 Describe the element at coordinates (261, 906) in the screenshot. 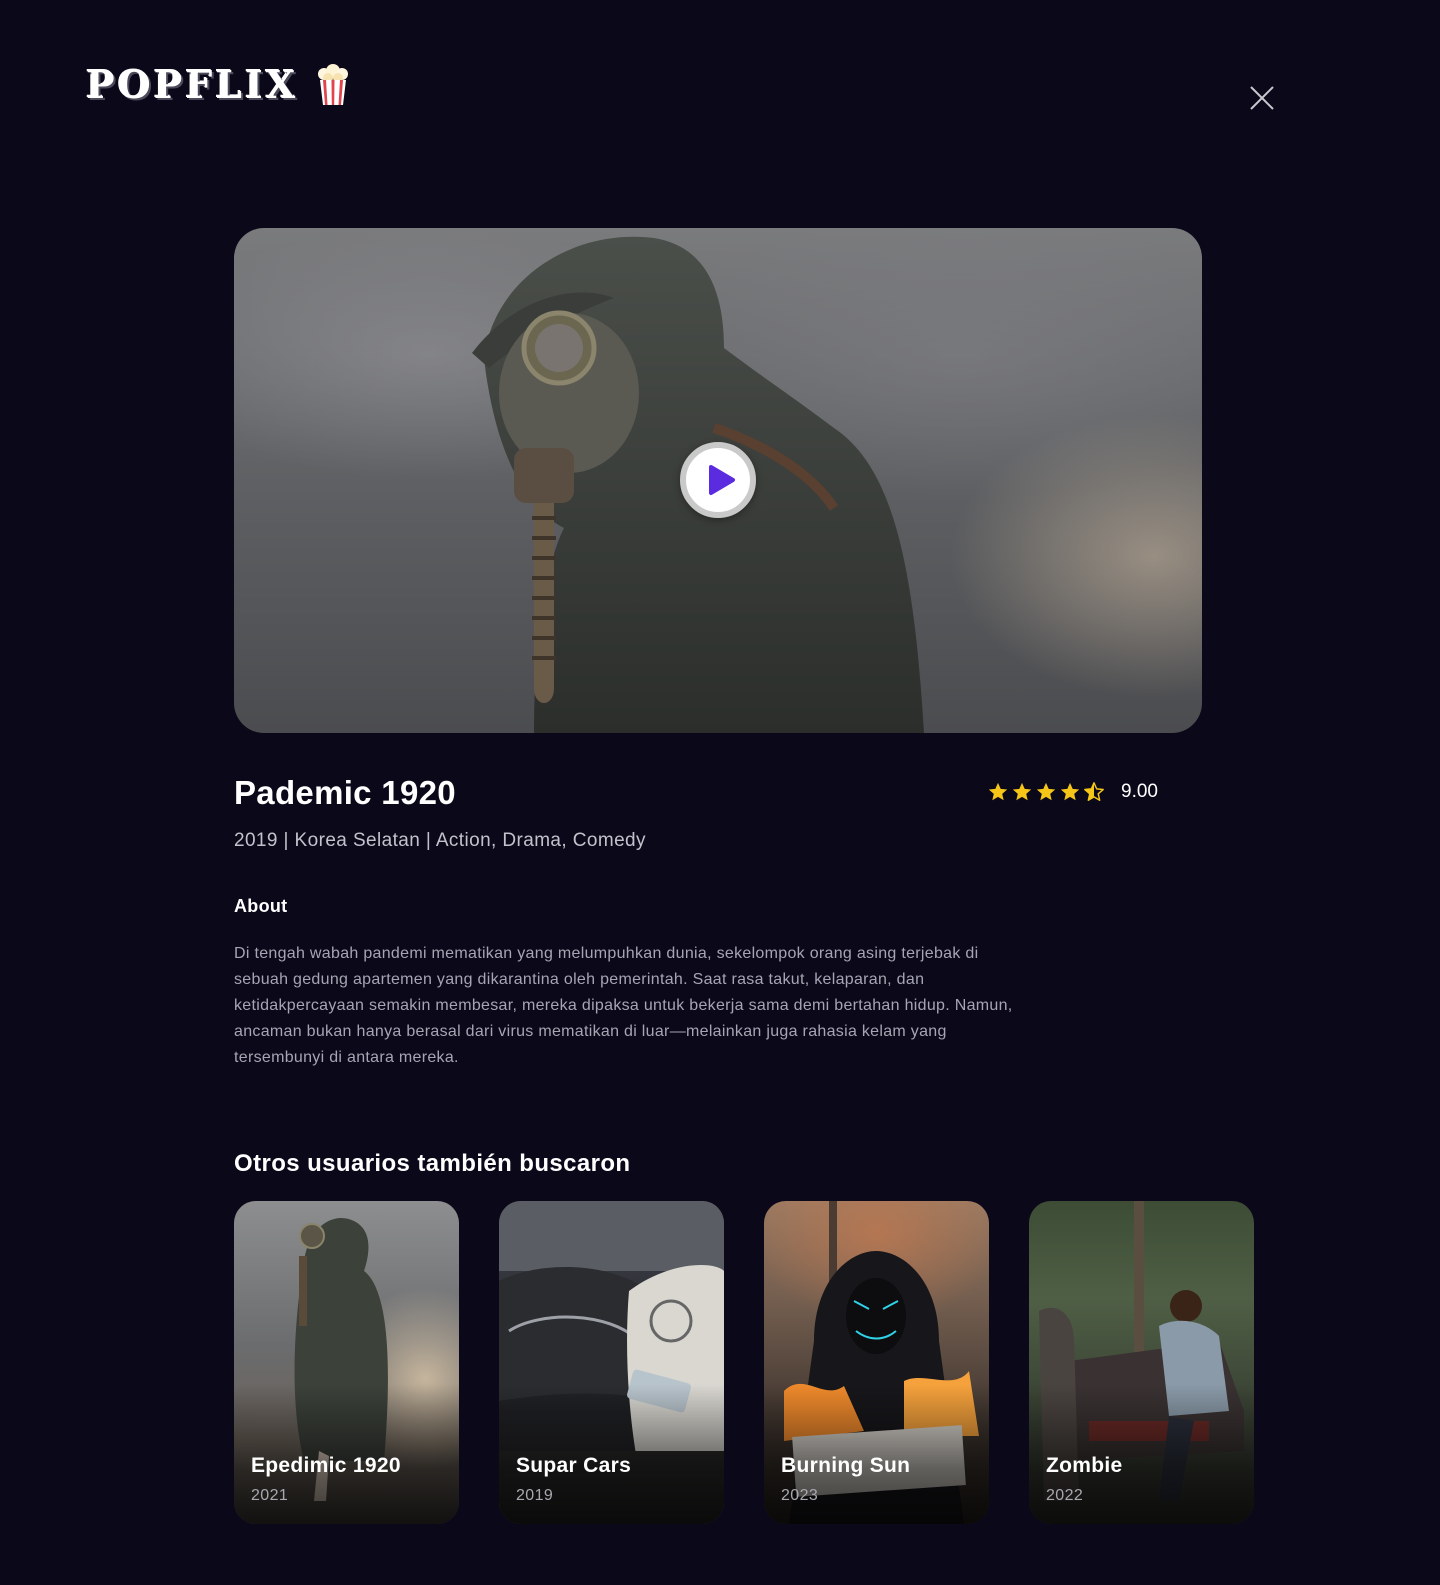

I see `about-heading: About` at that location.